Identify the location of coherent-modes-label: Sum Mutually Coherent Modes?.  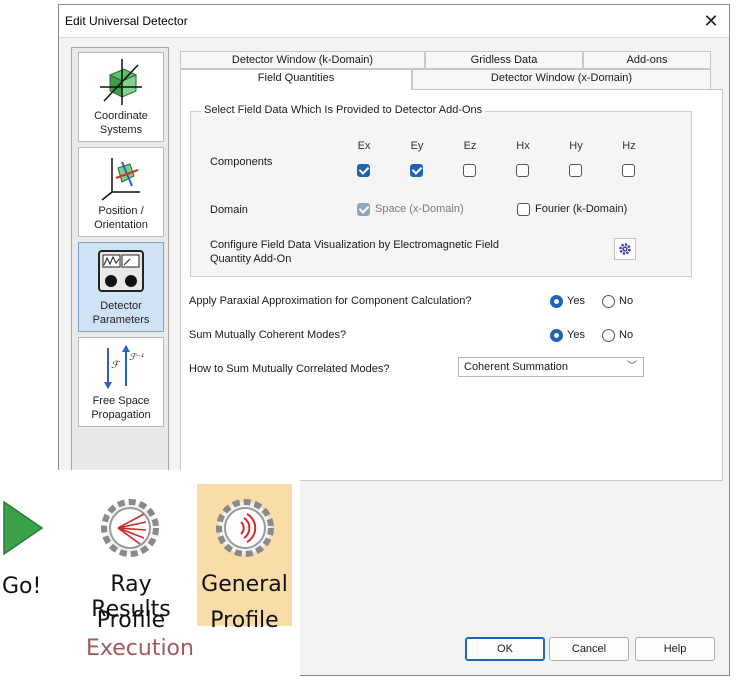
(268, 335).